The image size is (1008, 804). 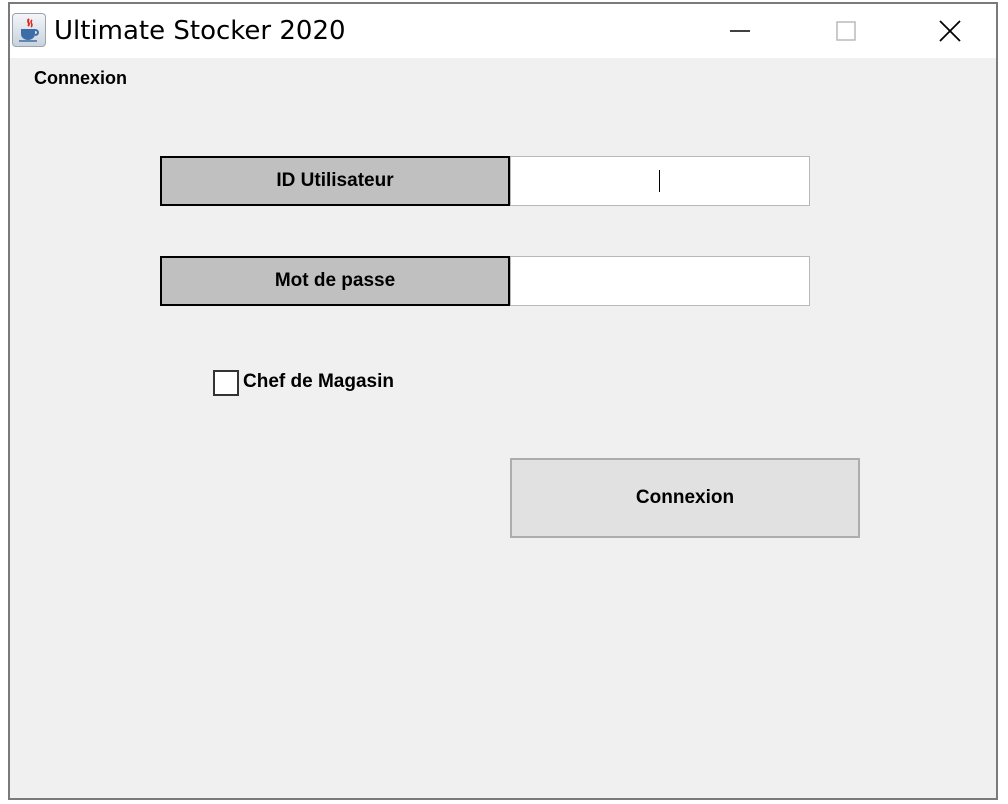 I want to click on user-id-input, so click(x=660, y=181).